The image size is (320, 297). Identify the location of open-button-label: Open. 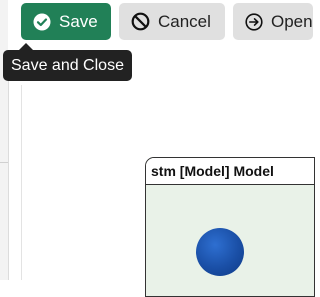
(292, 21).